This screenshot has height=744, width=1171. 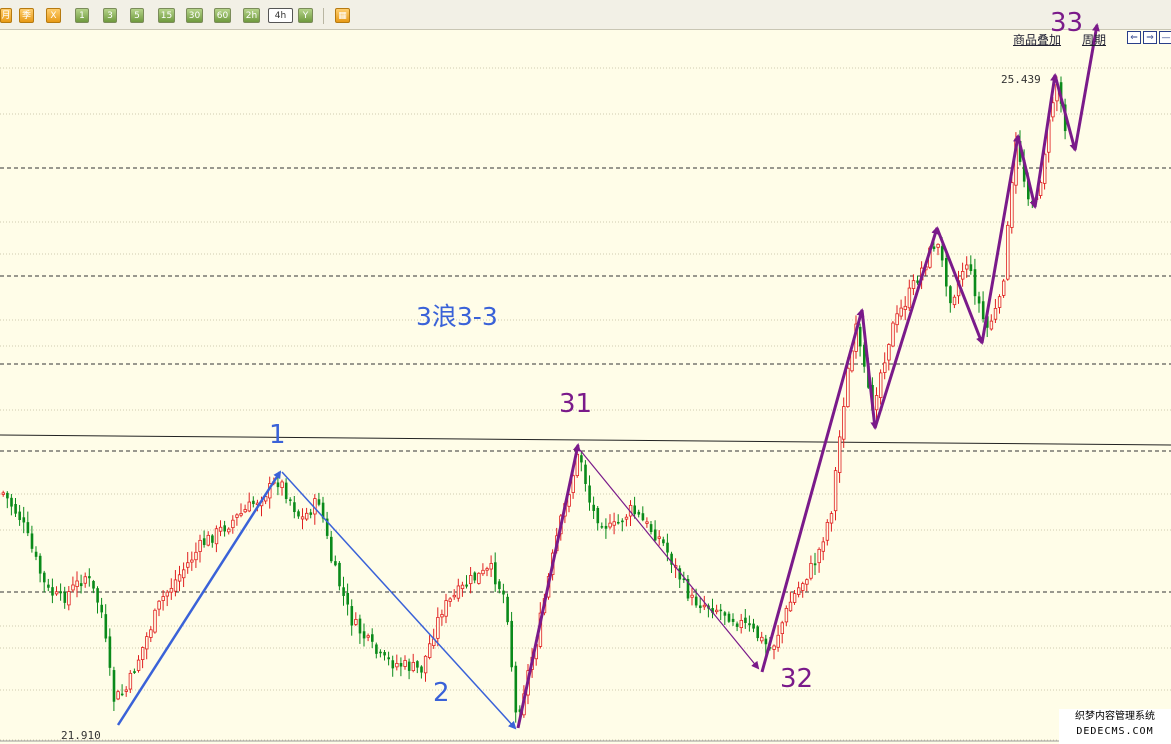 I want to click on minimize-icon: —, so click(x=1165, y=37).